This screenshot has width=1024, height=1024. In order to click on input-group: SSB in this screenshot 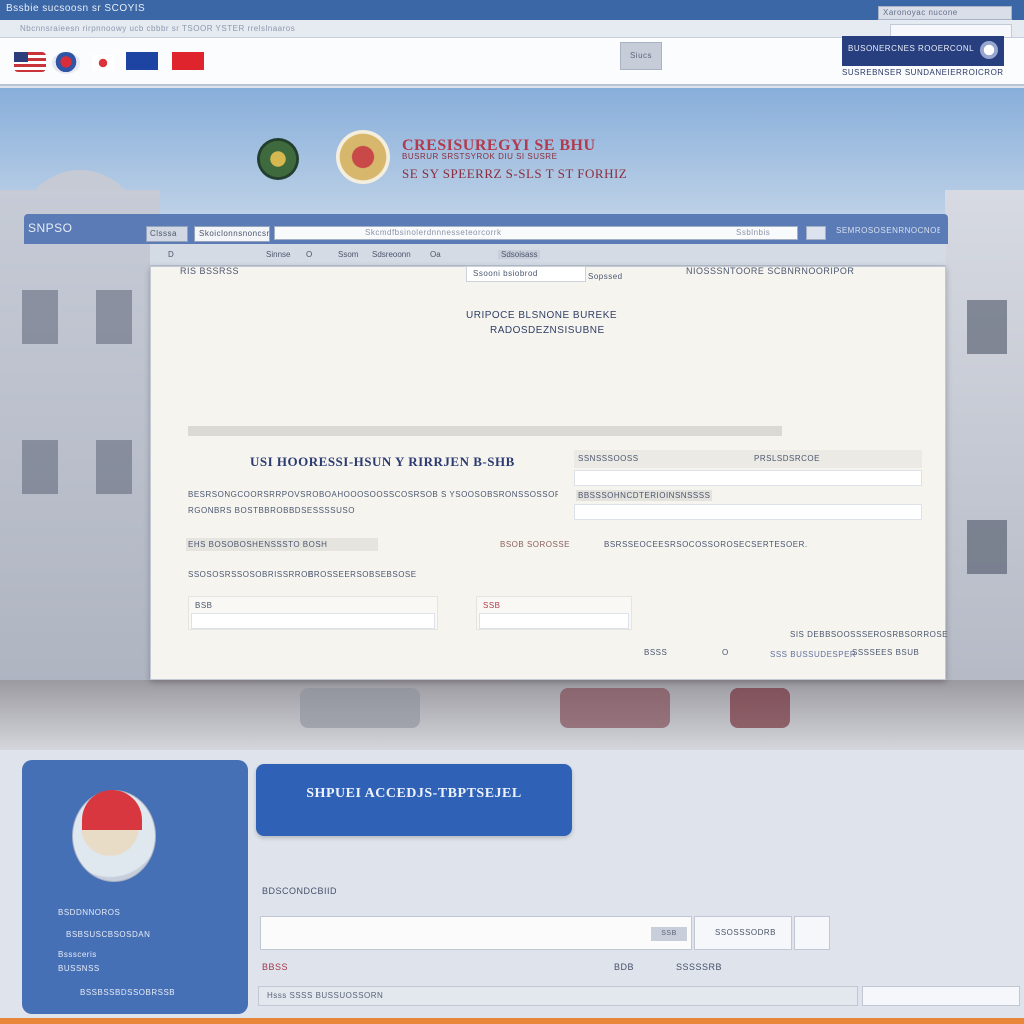, I will do `click(554, 613)`.